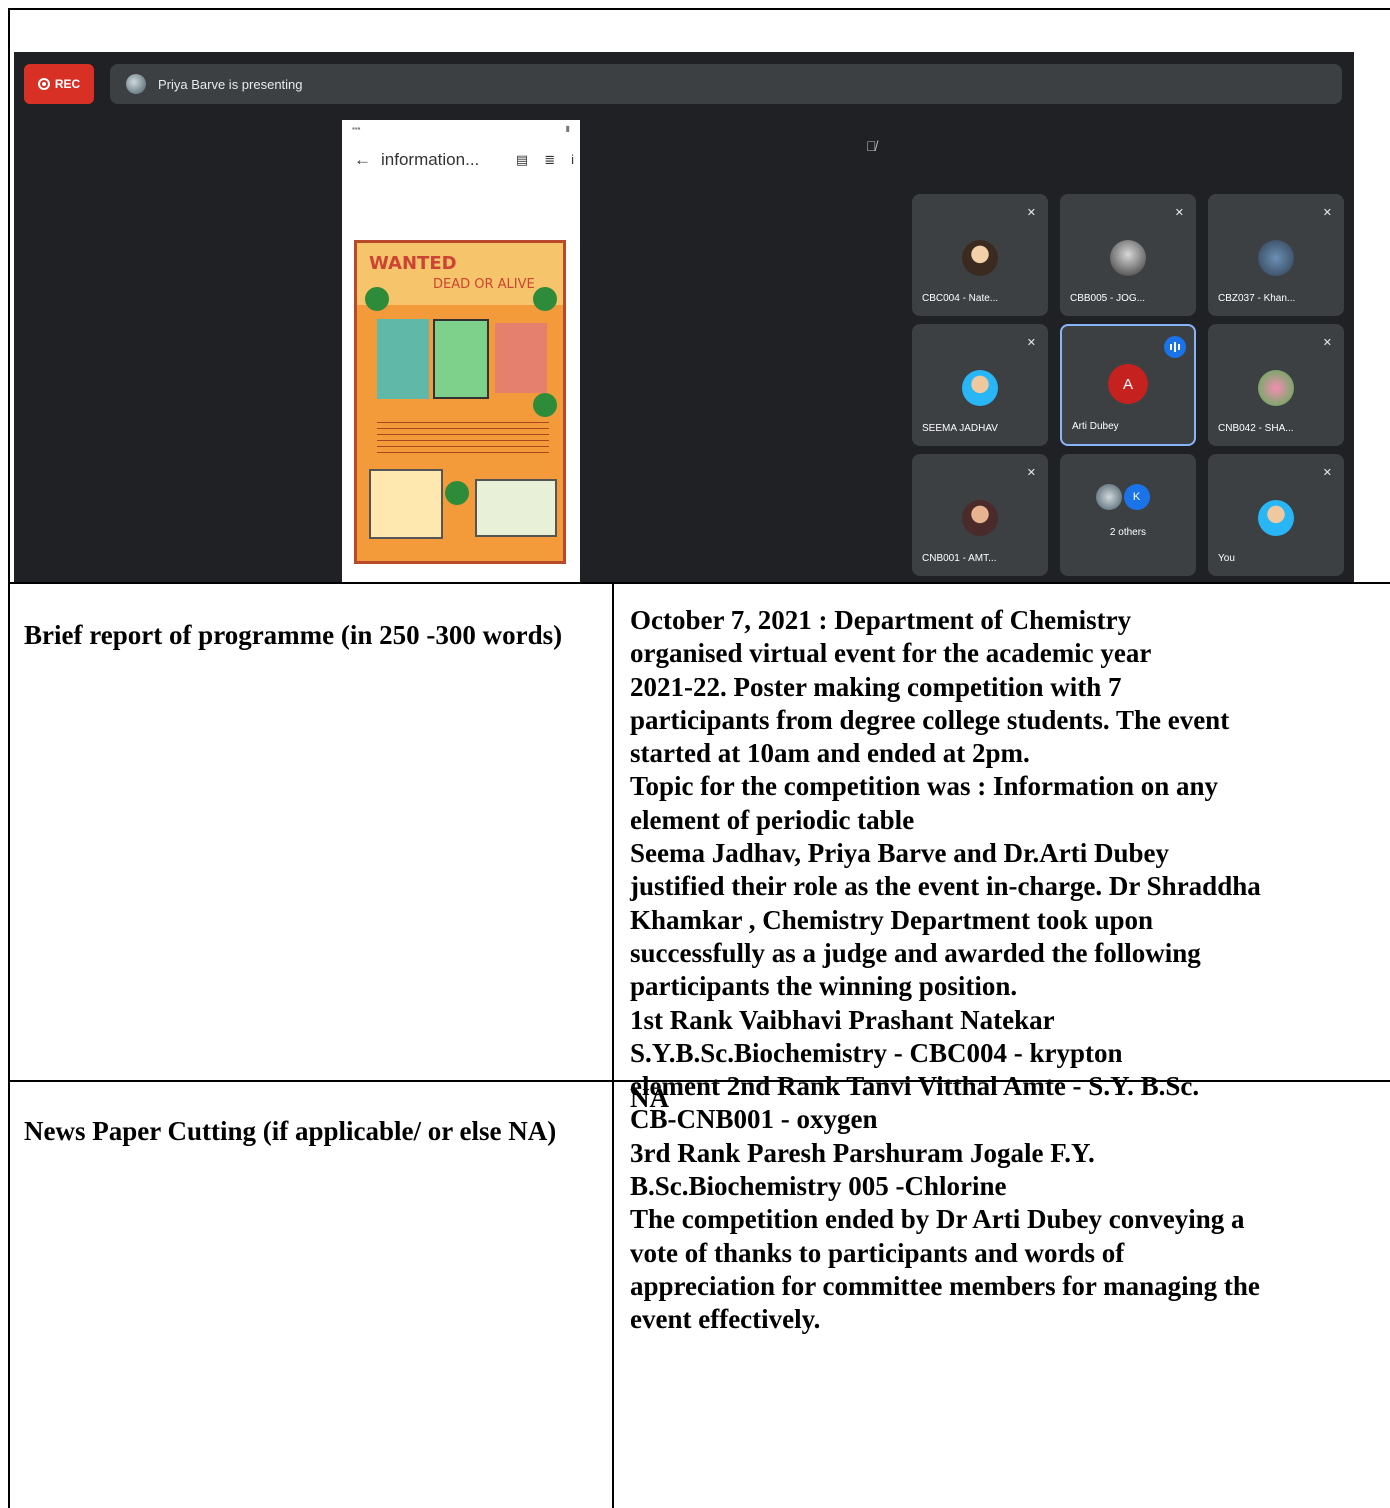  What do you see at coordinates (726, 84) in the screenshot?
I see `presenting-banner: Priya Barve is presenting` at bounding box center [726, 84].